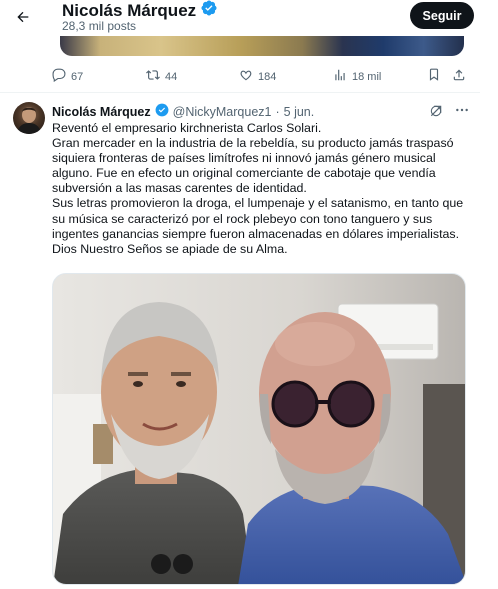  I want to click on author-handle: @NickyMarquez1, so click(222, 112).